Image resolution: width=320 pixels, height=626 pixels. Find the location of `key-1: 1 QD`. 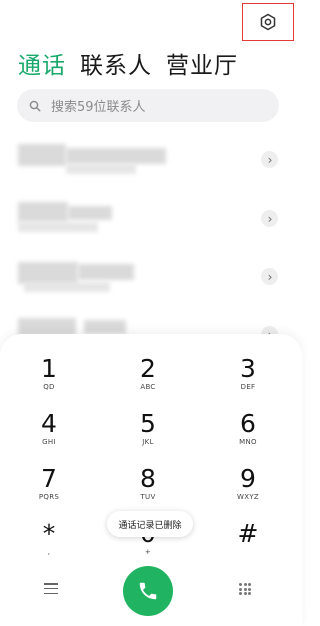

key-1: 1 QD is located at coordinates (49, 373).